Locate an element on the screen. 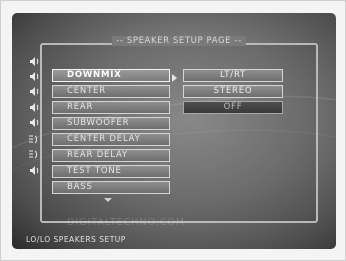 The width and height of the screenshot is (346, 261). menu-item-rear: REAR is located at coordinates (111, 107).